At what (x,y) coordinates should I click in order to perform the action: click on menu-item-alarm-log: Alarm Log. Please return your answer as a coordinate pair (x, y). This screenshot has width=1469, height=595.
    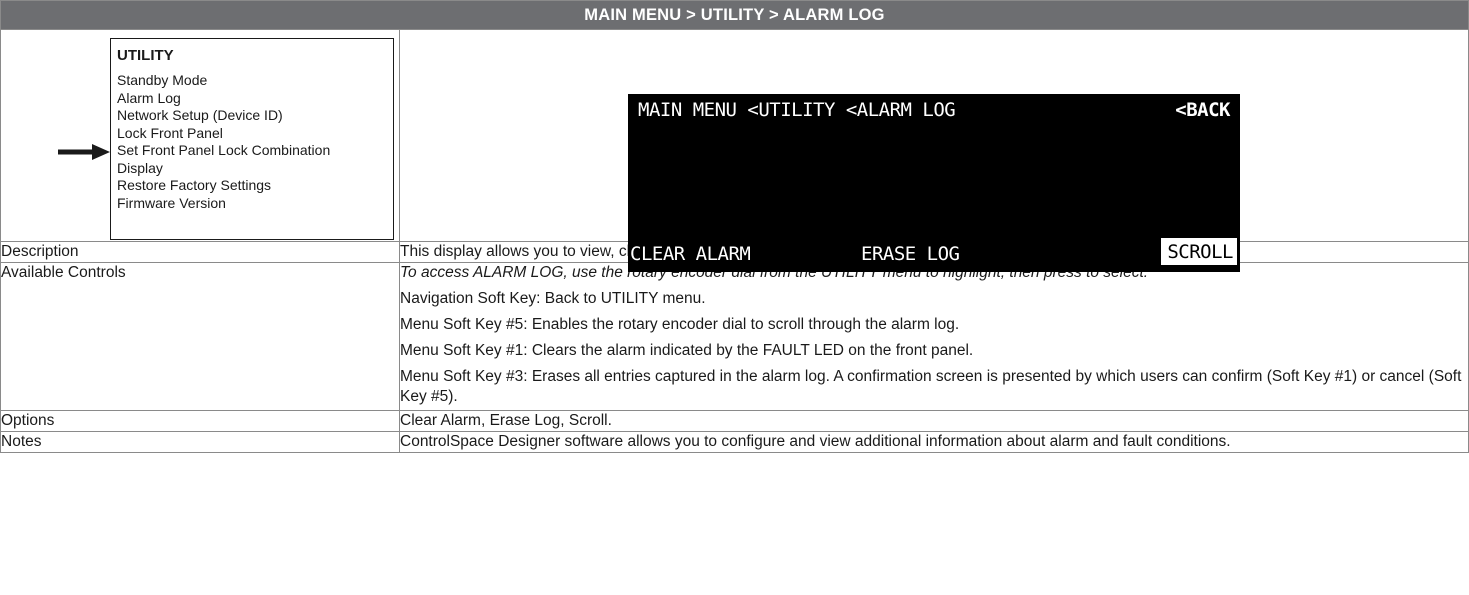
    Looking at the image, I should click on (149, 97).